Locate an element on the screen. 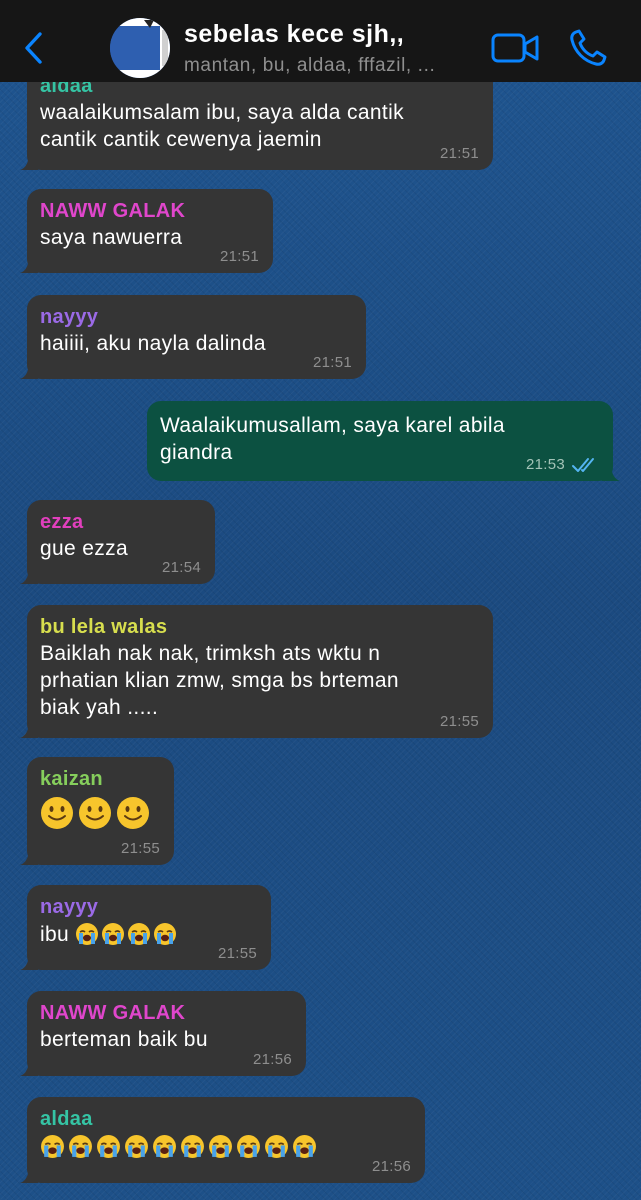 The height and width of the screenshot is (1200, 641). message-bubble: nayyy haiiii, aku nayla dalinda 21:51 is located at coordinates (193, 337).